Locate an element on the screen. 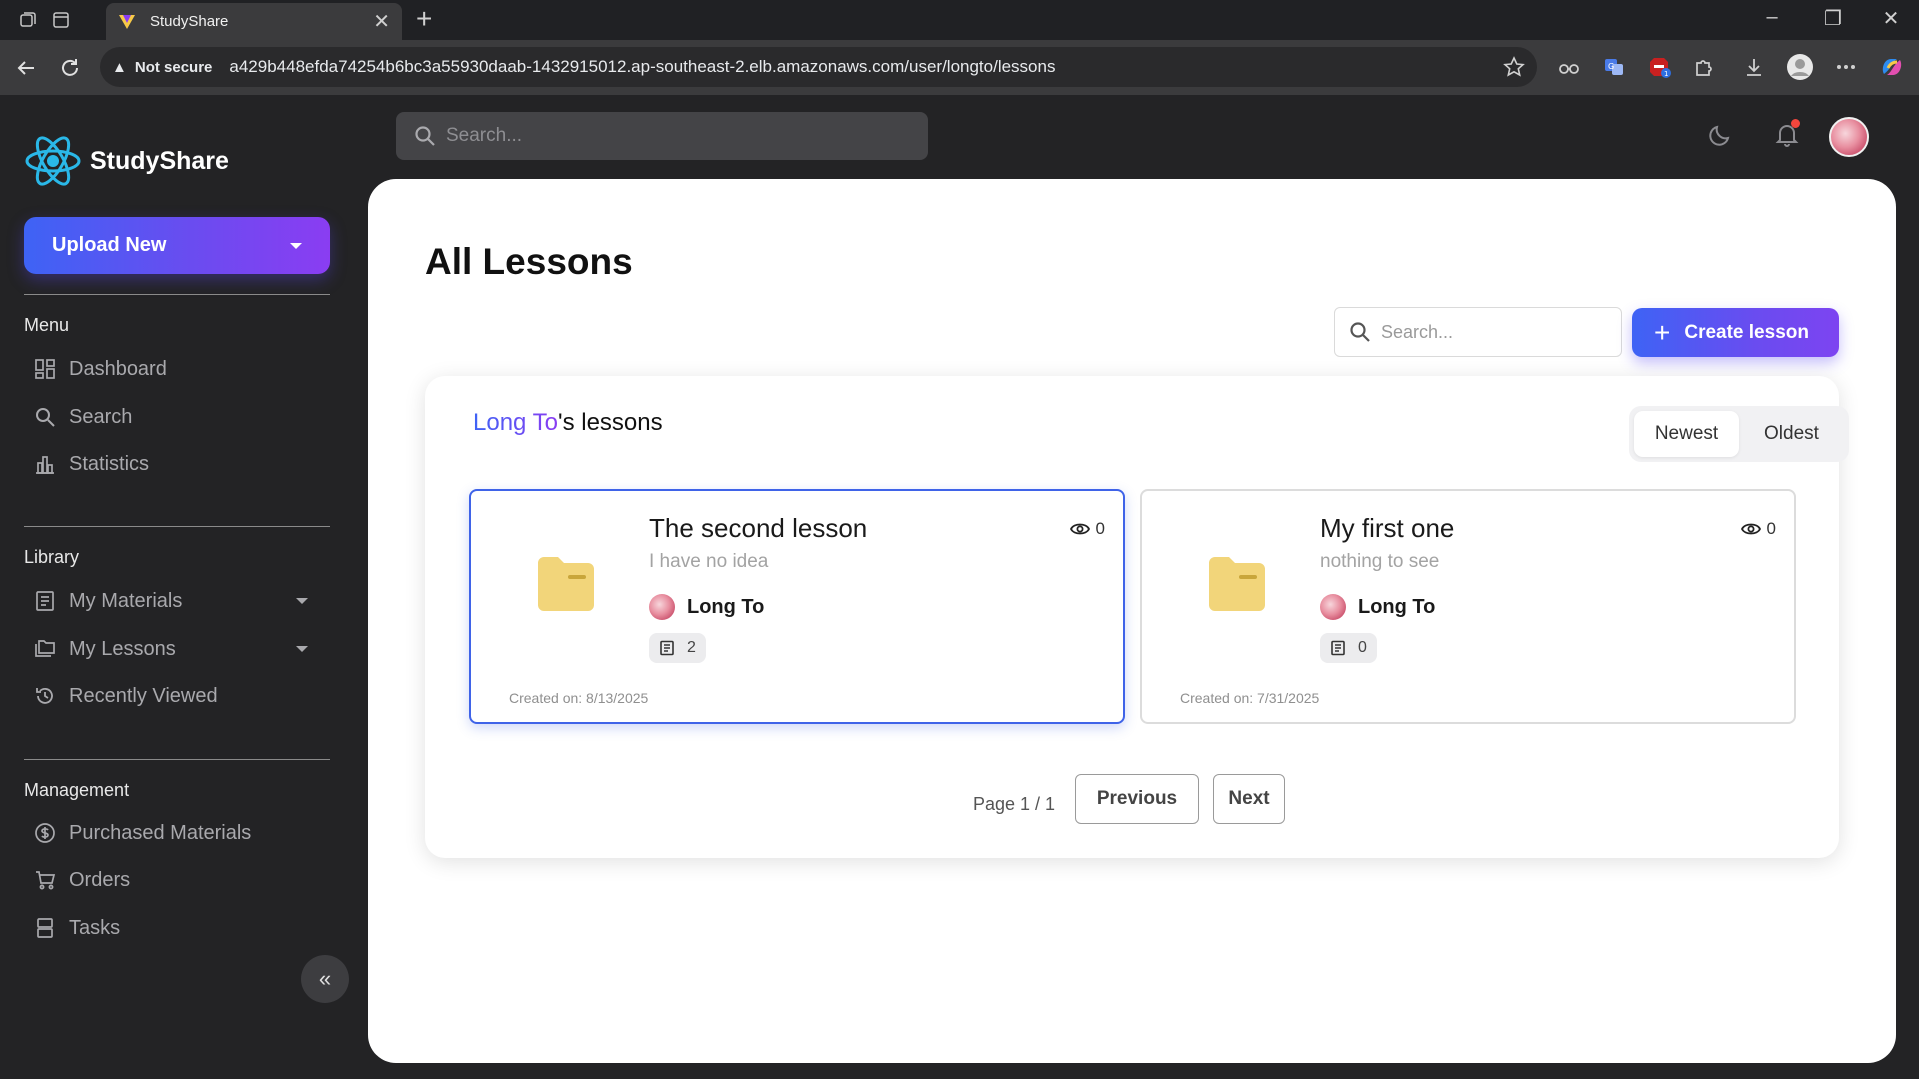  glasses-extension-icon is located at coordinates (1569, 67).